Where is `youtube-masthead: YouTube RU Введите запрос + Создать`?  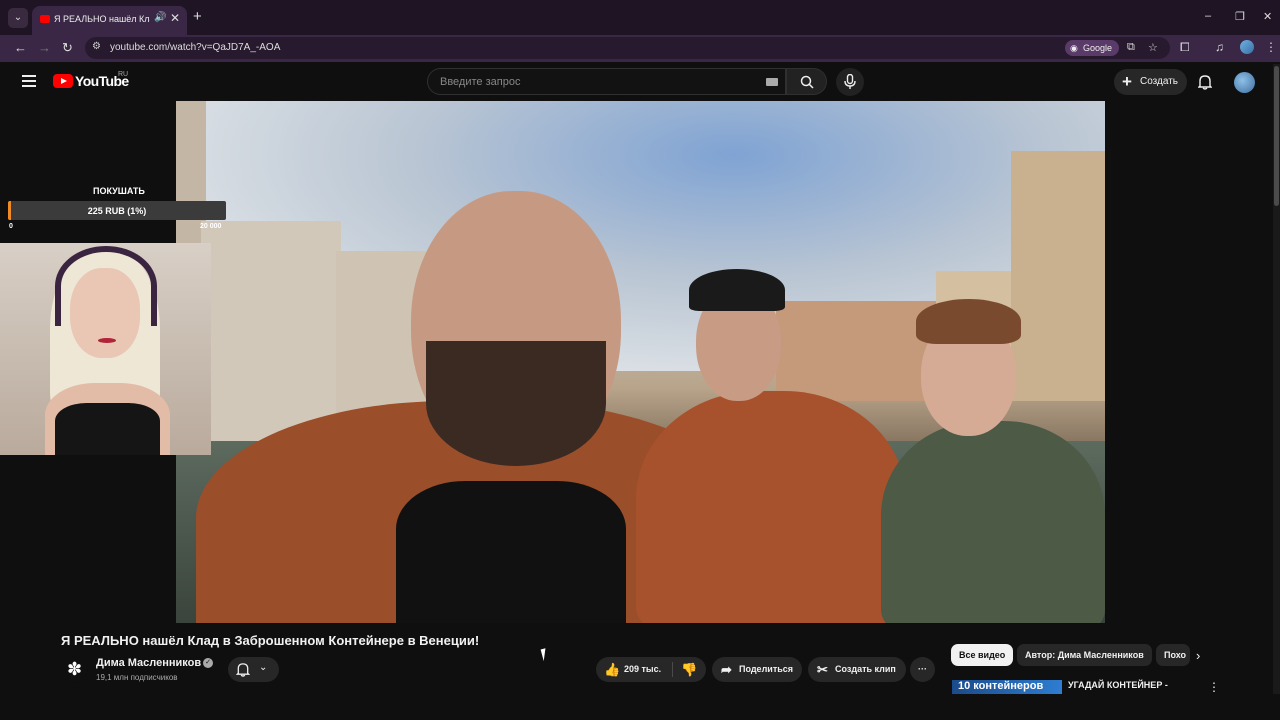
youtube-masthead: YouTube RU Введите запрос + Создать is located at coordinates (640, 82).